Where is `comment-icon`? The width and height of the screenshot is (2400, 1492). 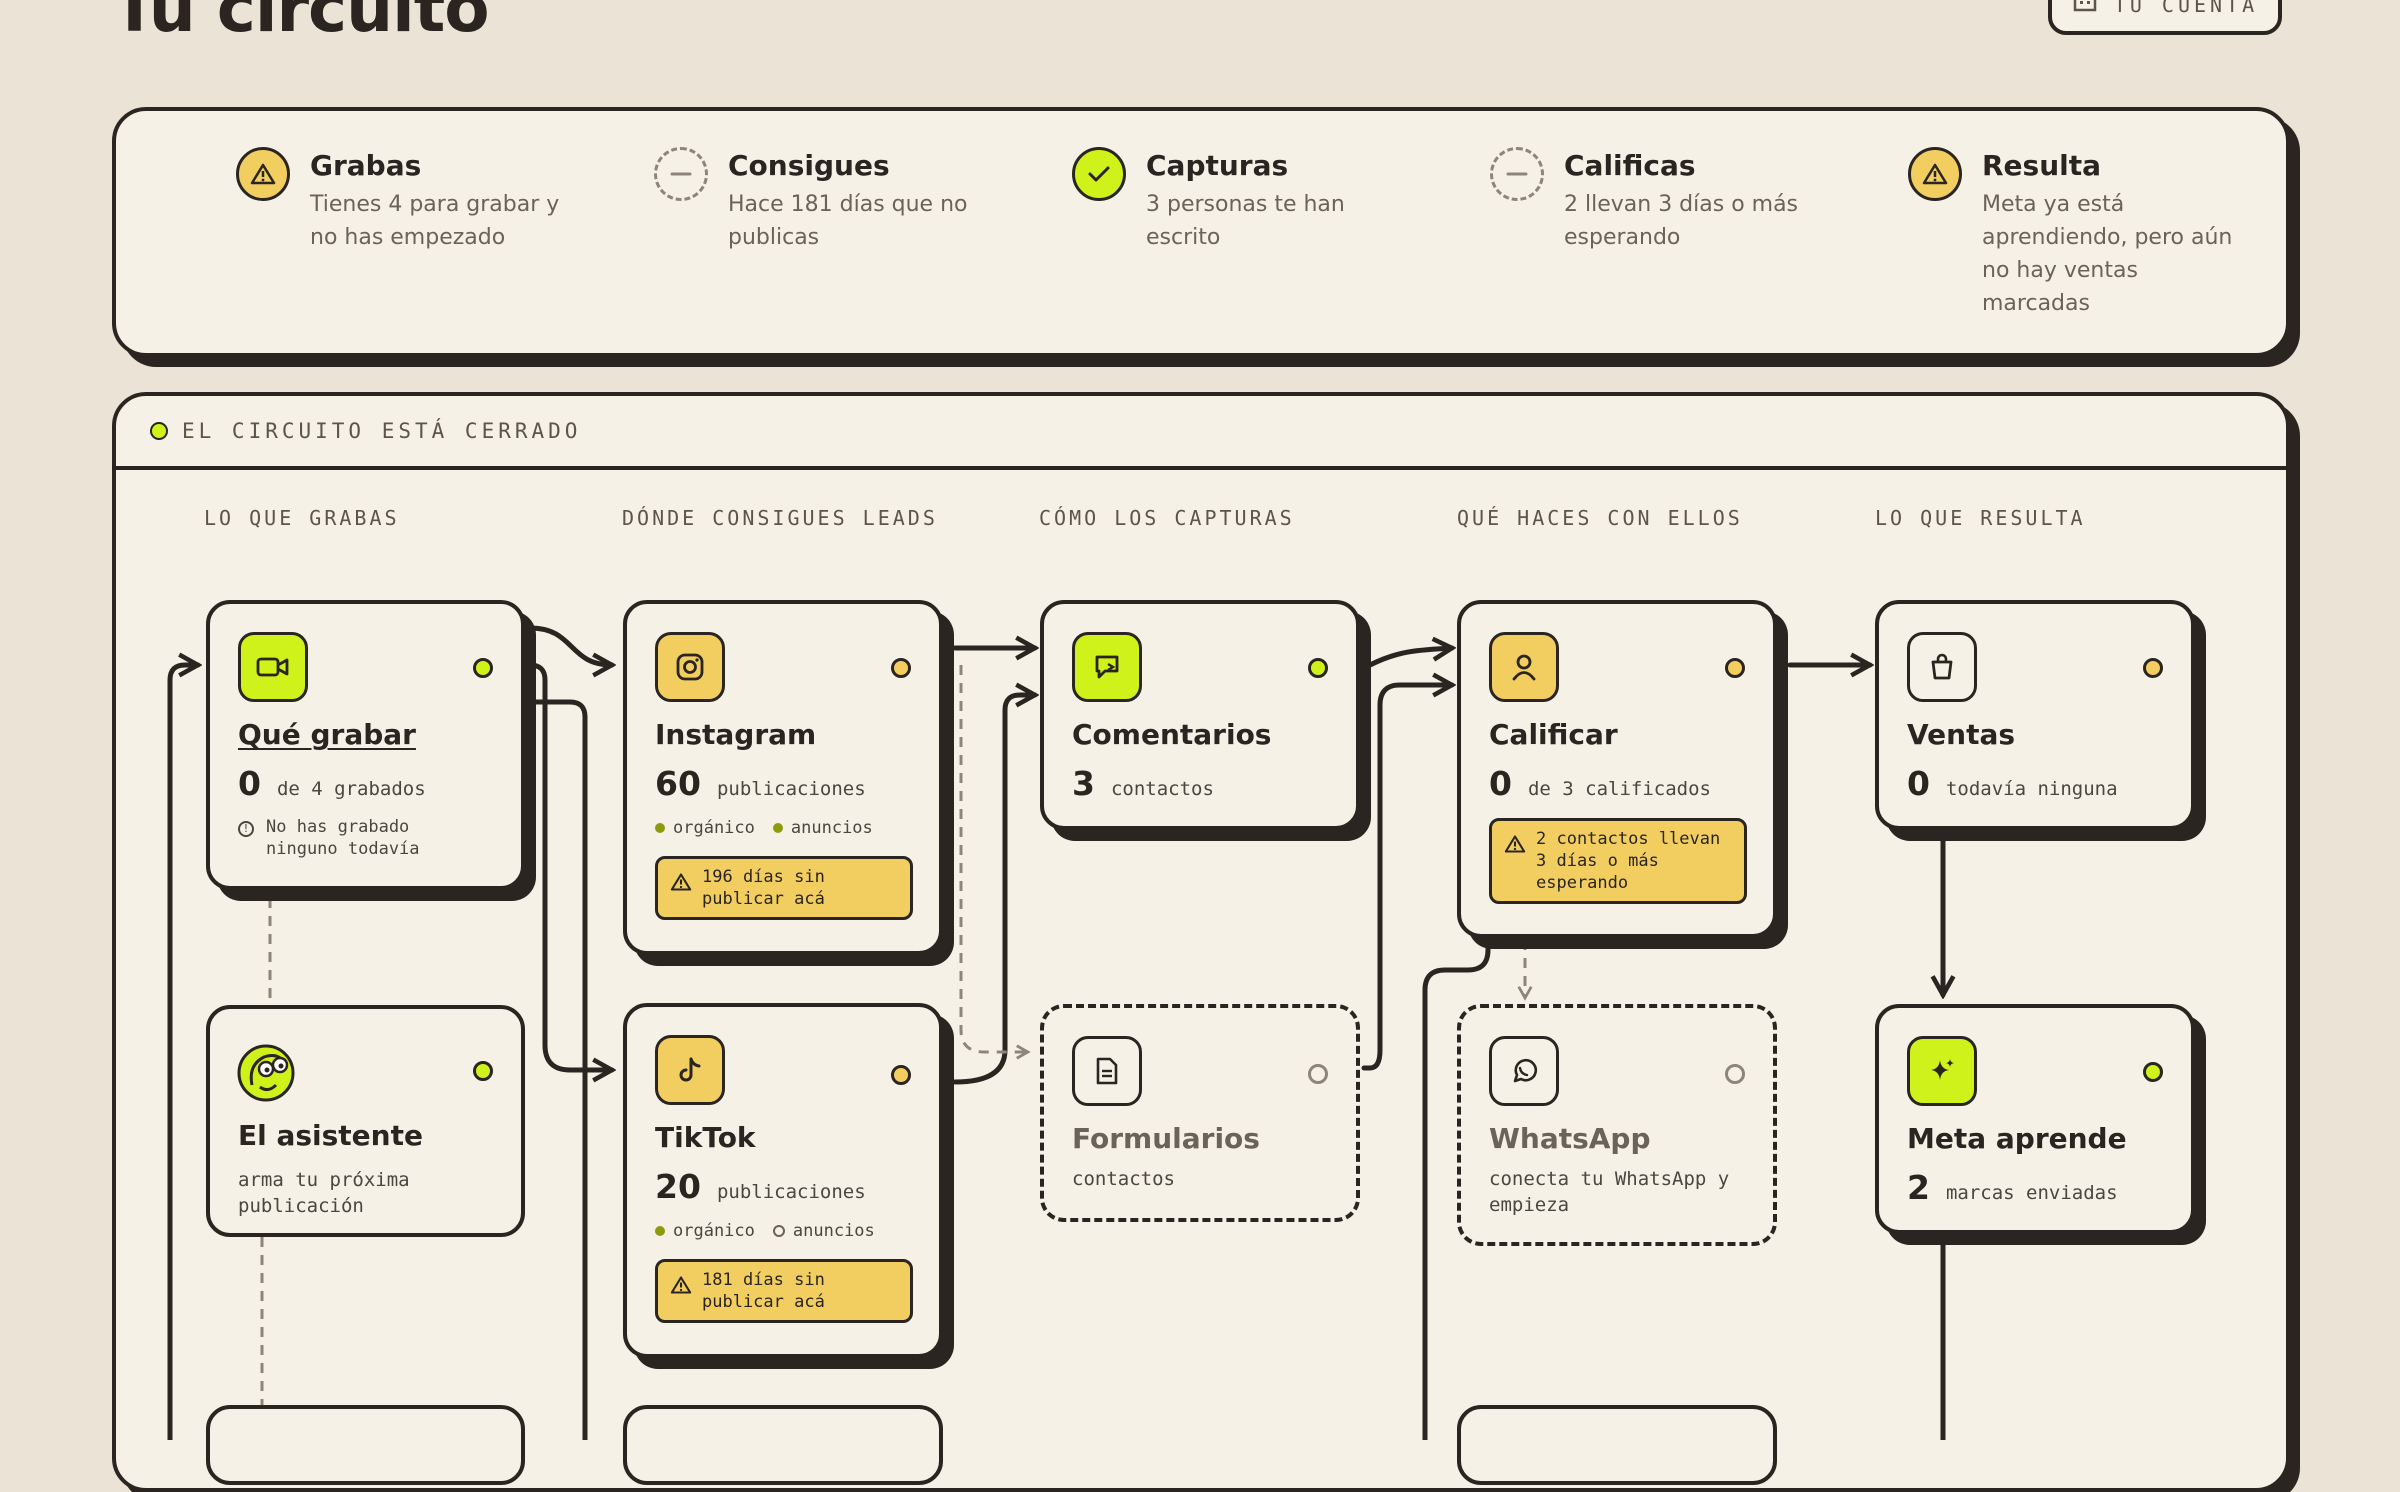
comment-icon is located at coordinates (1107, 667).